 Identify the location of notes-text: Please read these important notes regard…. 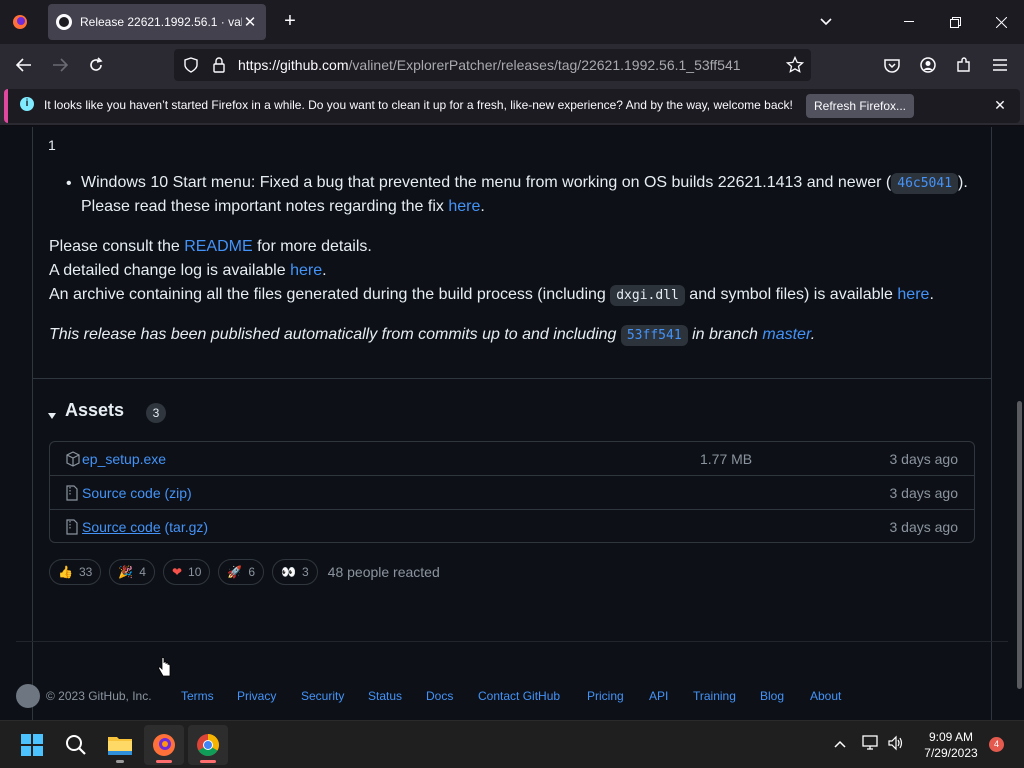
(265, 206).